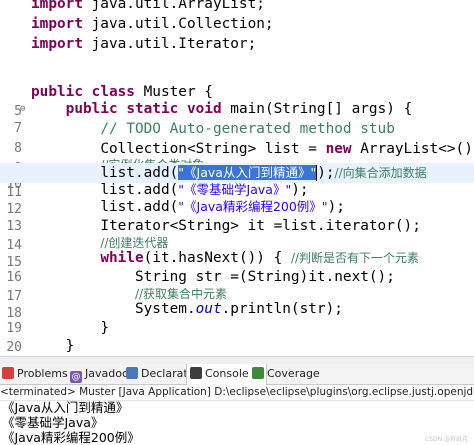 The image size is (474, 445). What do you see at coordinates (65, 407) in the screenshot?
I see `console-output-line: 《Java从入门到精通》` at bounding box center [65, 407].